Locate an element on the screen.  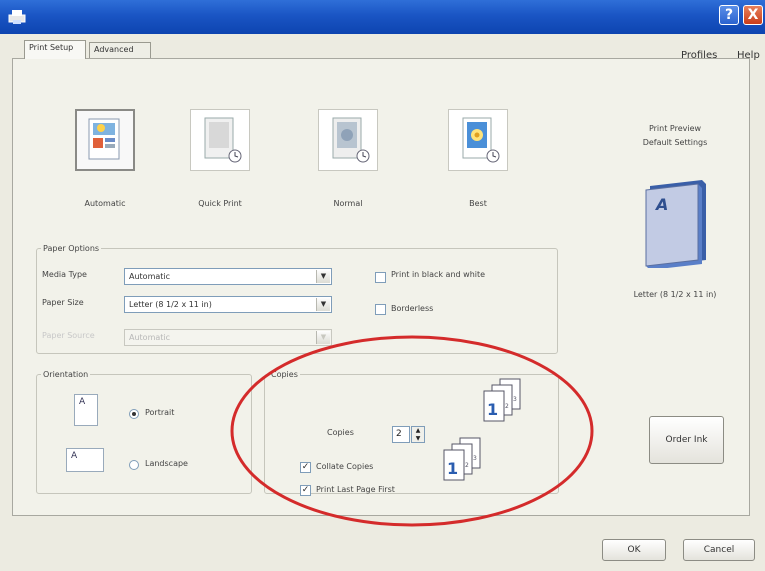
paper-source-value: Automatic is located at coordinates (150, 337).